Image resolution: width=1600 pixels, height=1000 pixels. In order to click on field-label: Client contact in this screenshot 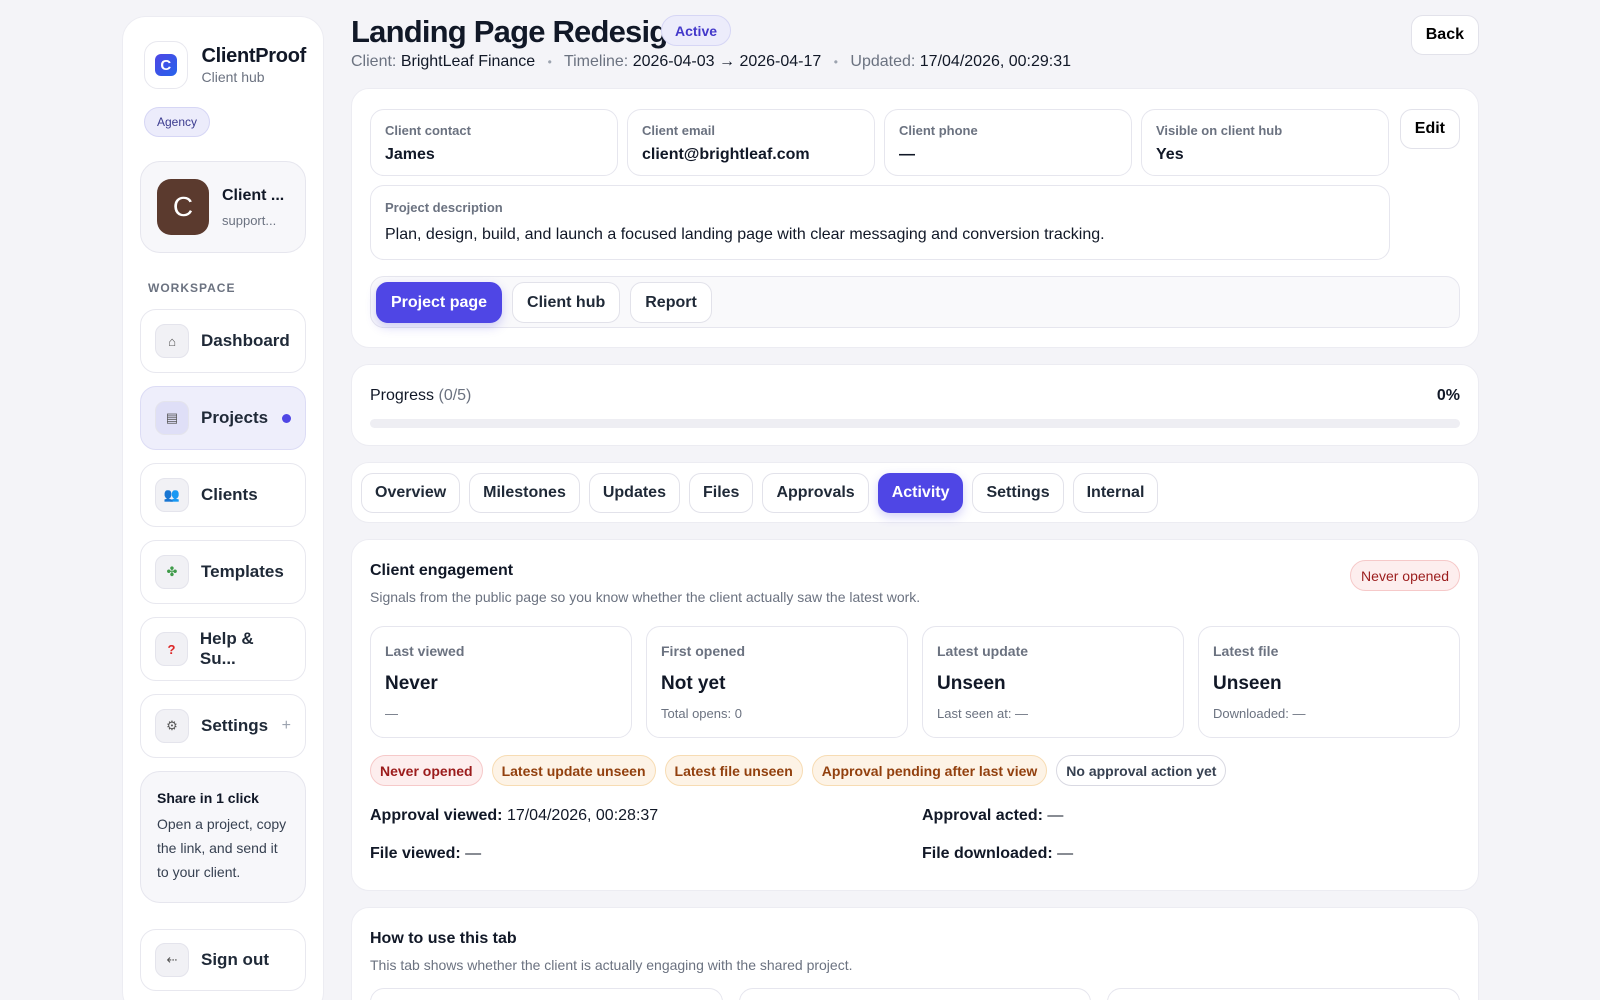, I will do `click(428, 130)`.